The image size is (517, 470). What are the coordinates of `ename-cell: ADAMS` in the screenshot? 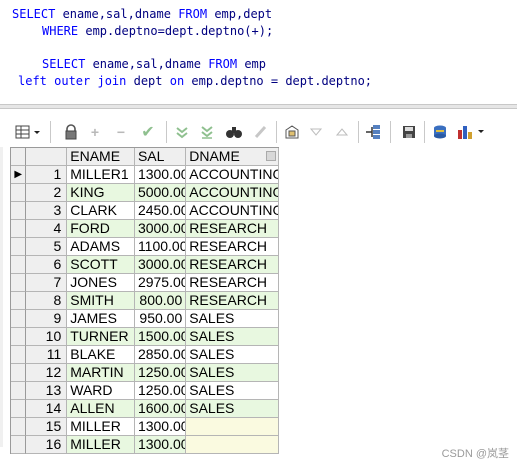 It's located at (101, 247).